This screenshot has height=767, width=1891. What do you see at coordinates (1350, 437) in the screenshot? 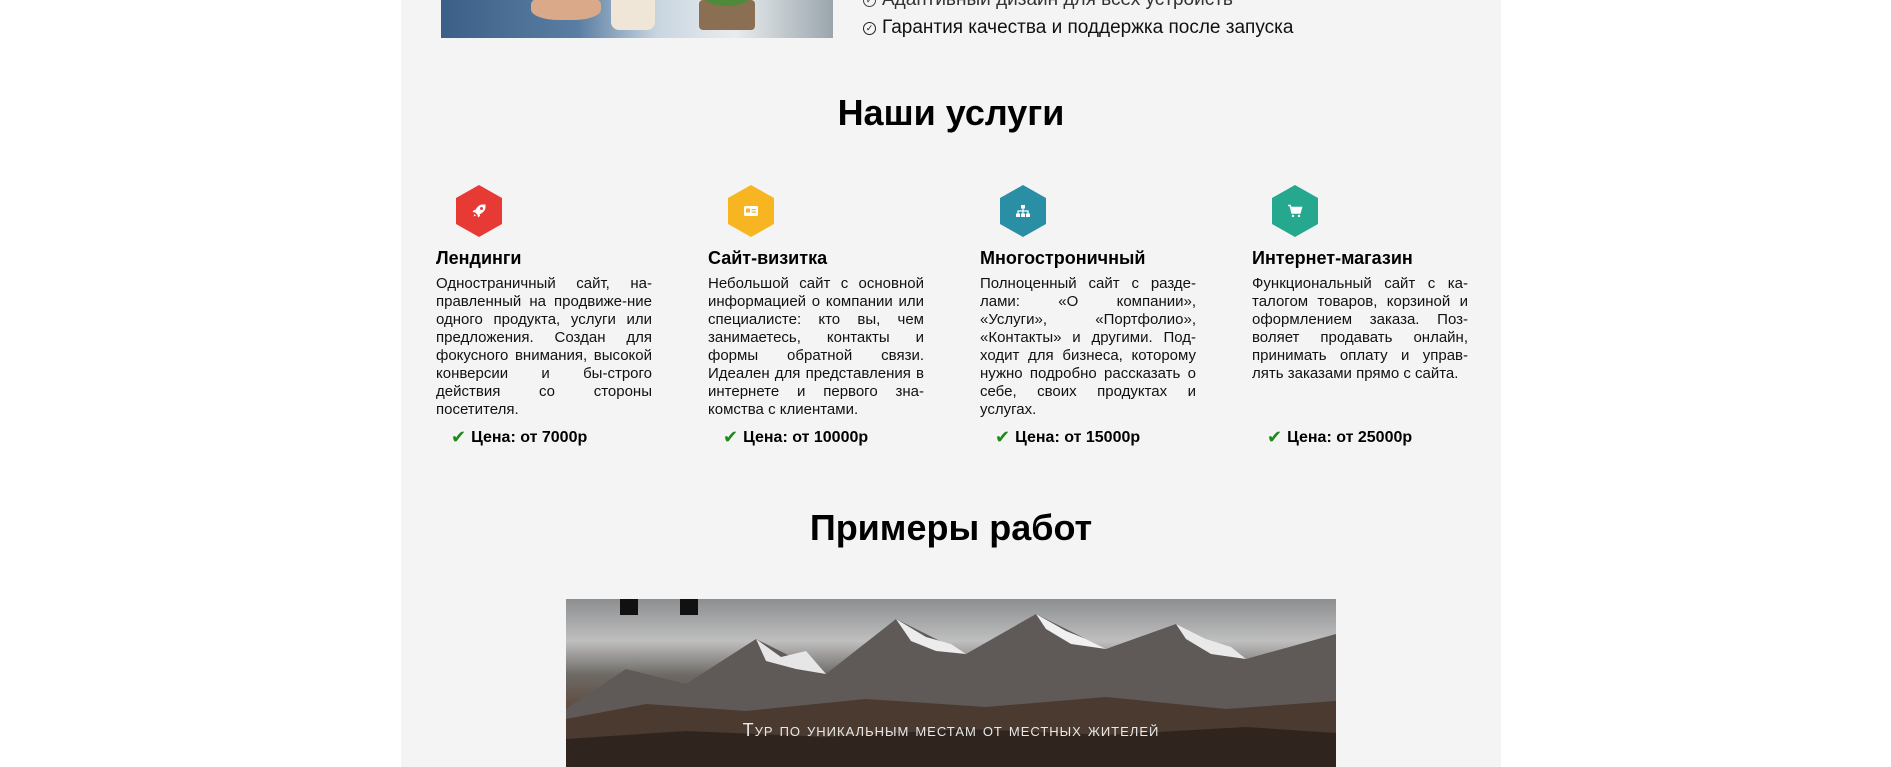
I see `service-price-text: Цена: от 25000р` at bounding box center [1350, 437].